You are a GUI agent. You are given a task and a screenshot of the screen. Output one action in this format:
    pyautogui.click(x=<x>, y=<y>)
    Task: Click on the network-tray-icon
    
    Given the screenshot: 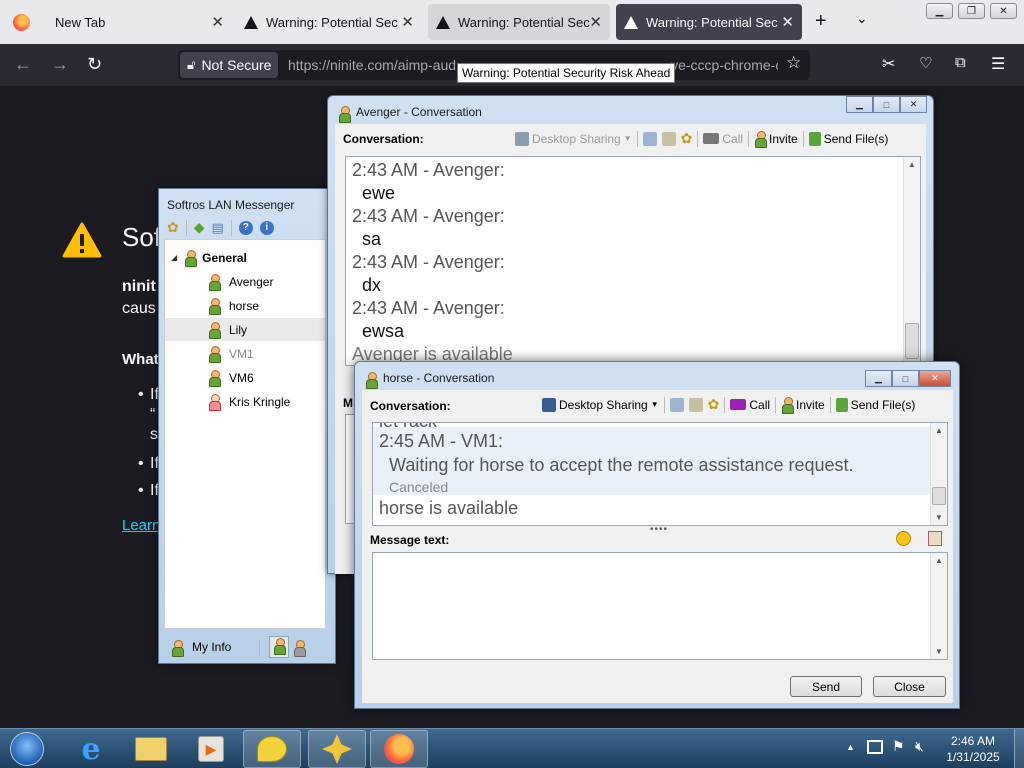 What is the action you would take?
    pyautogui.click(x=875, y=747)
    